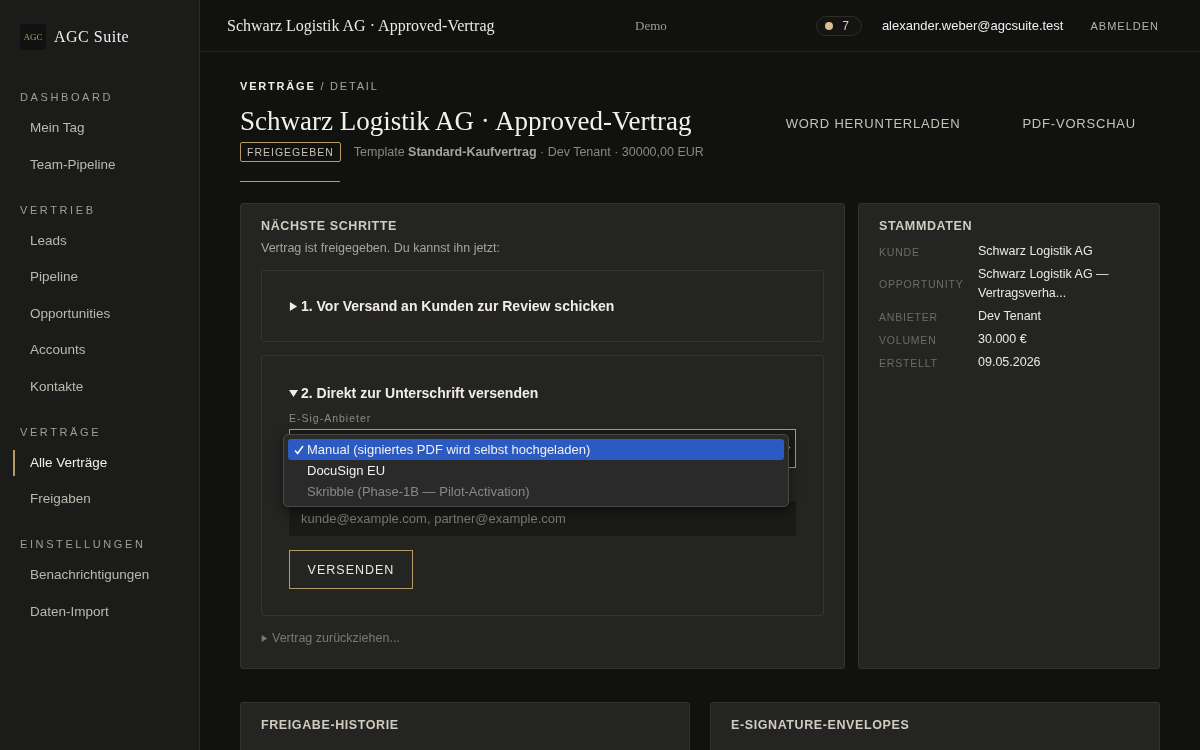 This screenshot has width=1200, height=750. What do you see at coordinates (106, 164) in the screenshot?
I see `sidebar-item: Team-Pipeline` at bounding box center [106, 164].